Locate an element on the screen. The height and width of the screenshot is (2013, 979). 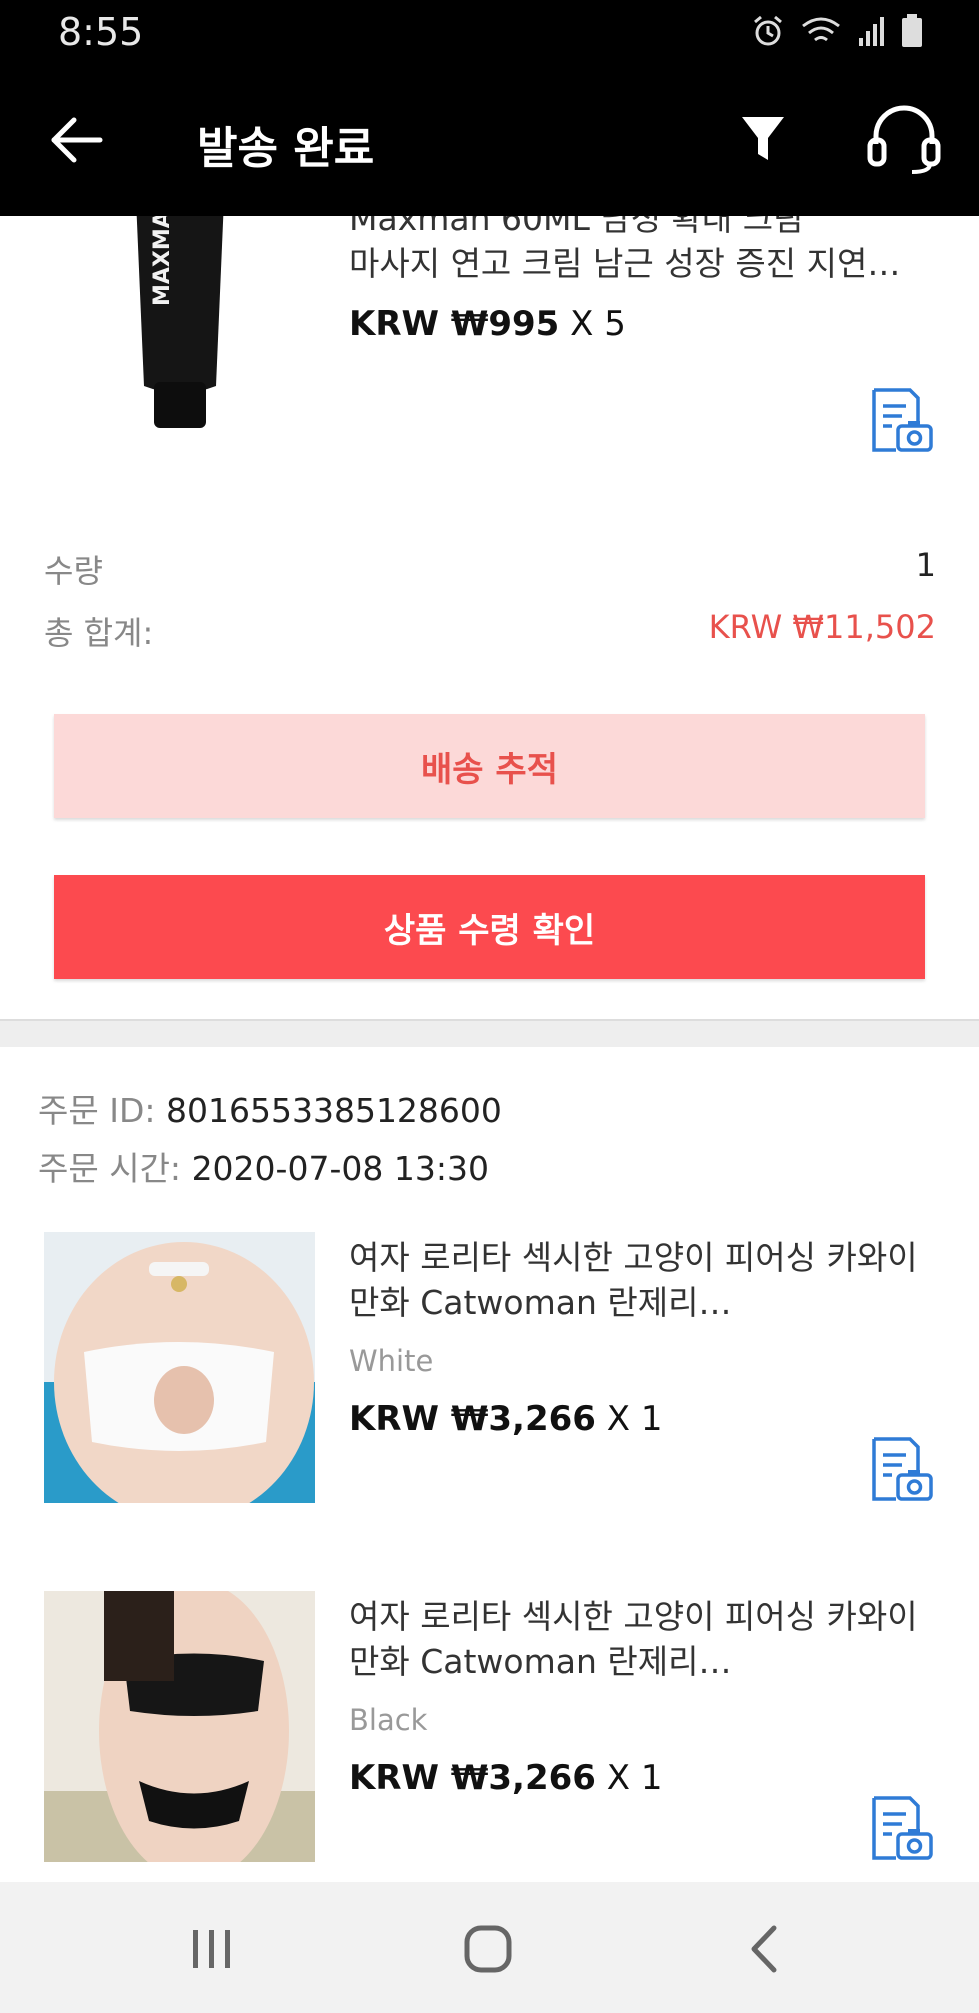
customer-support-button is located at coordinates (904, 139).